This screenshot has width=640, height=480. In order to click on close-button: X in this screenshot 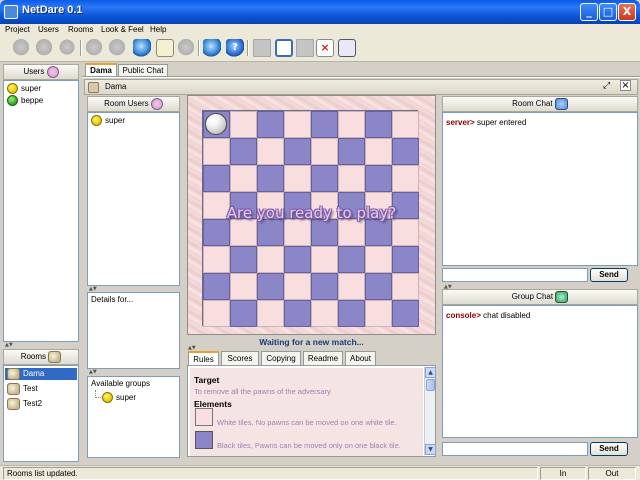, I will do `click(627, 12)`.